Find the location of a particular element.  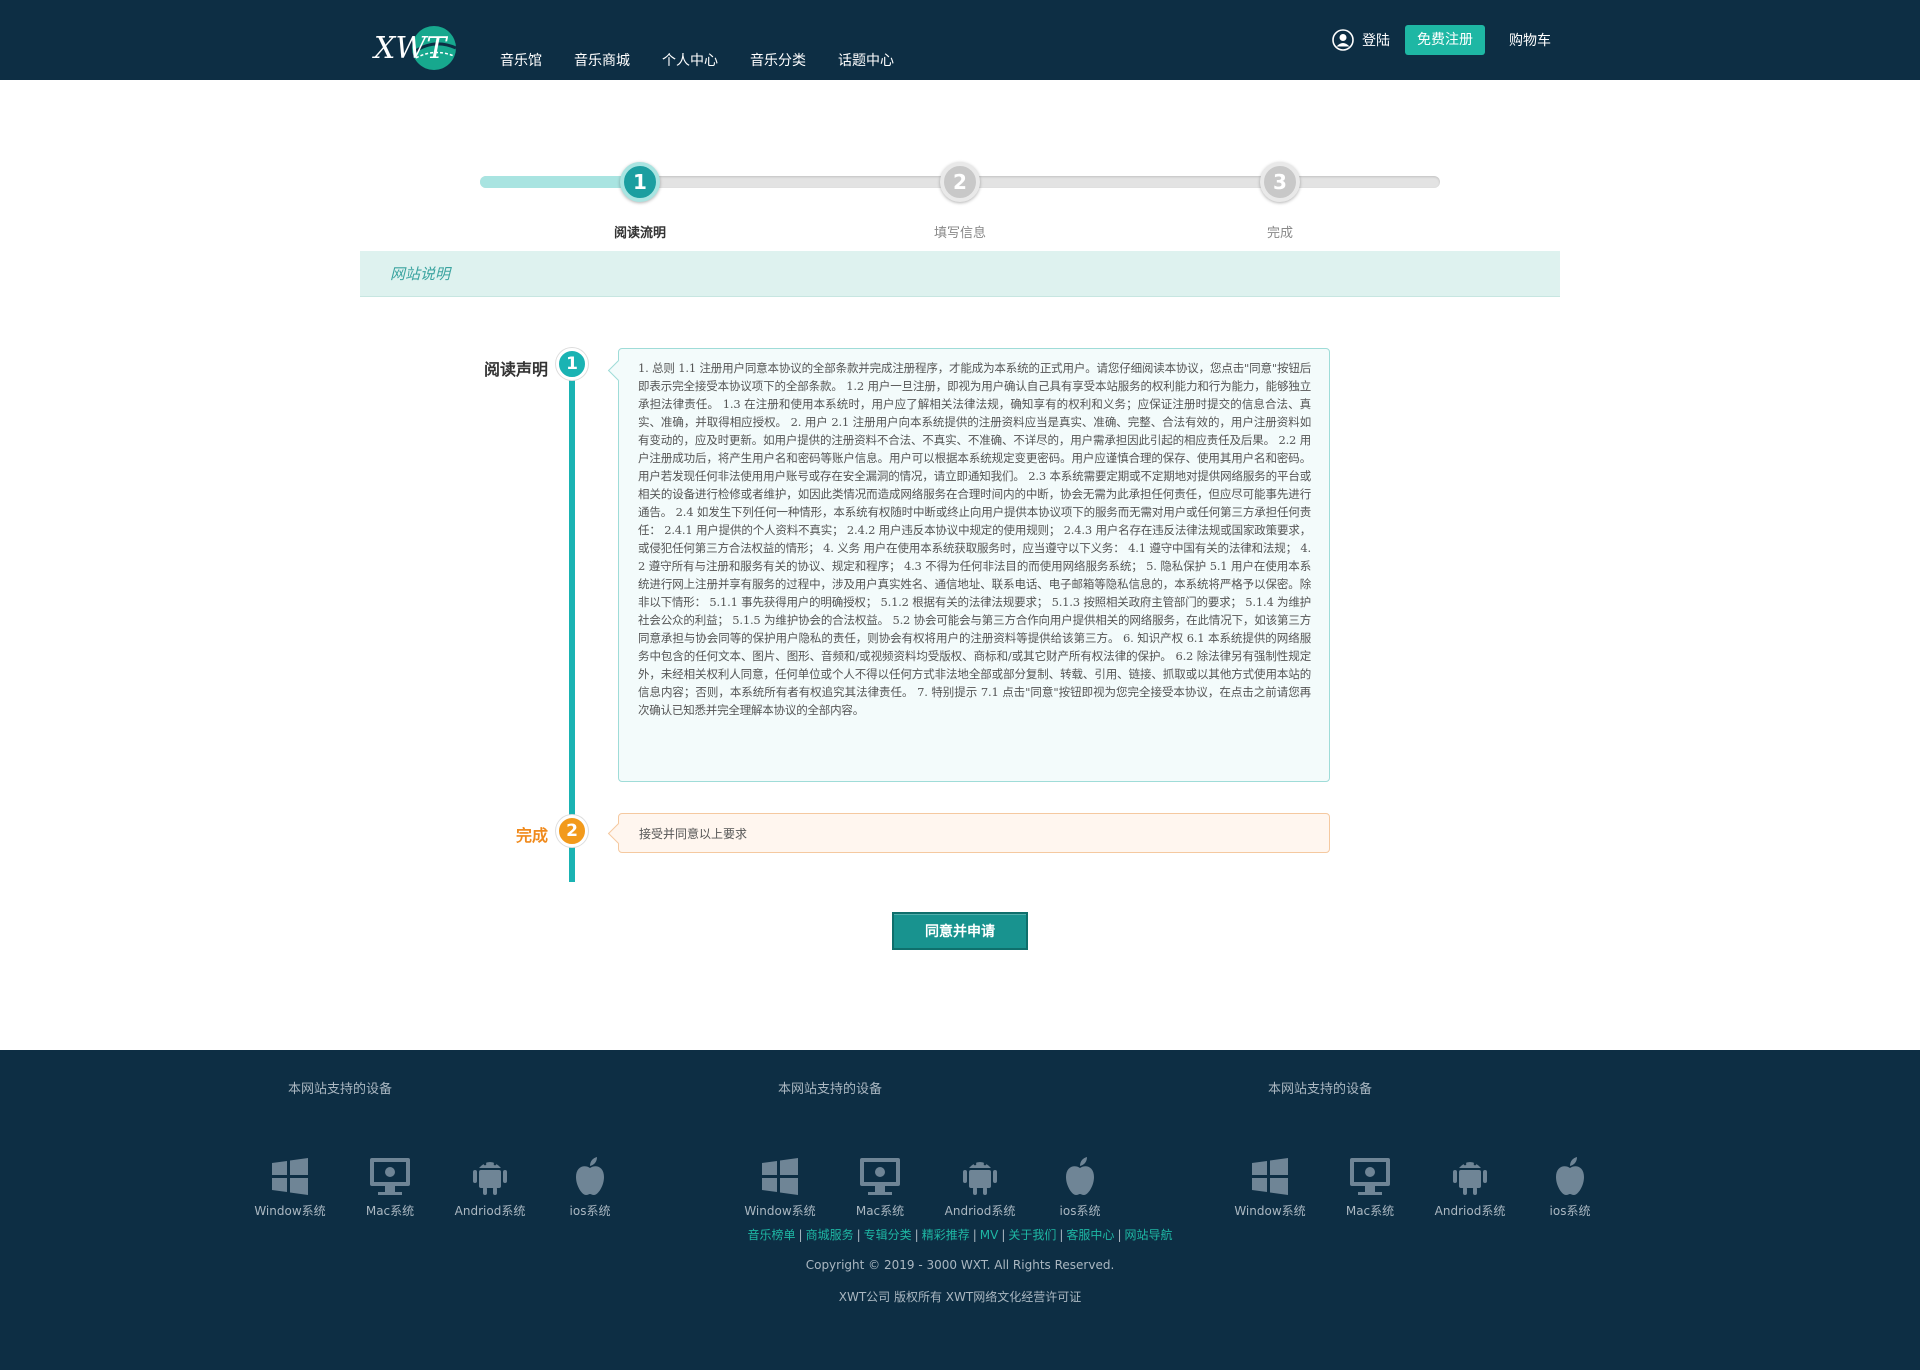

step-2-circle: 2 is located at coordinates (960, 182).